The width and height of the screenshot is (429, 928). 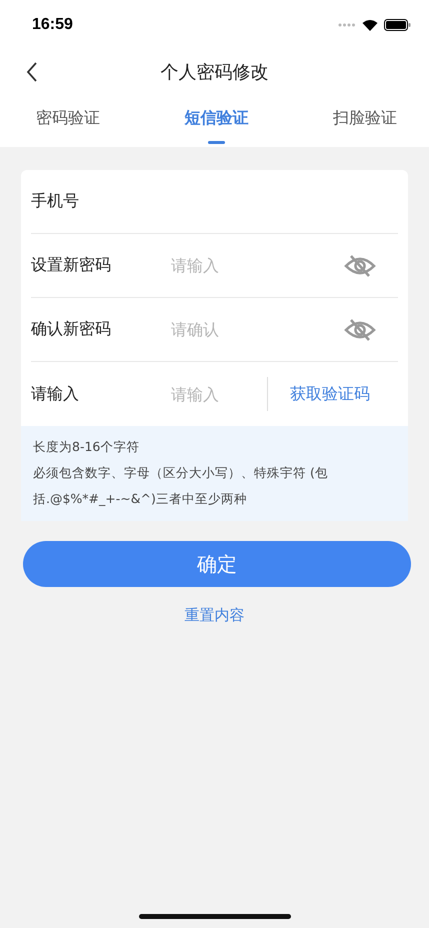 I want to click on get-code-button: 获取验证码, so click(x=330, y=394).